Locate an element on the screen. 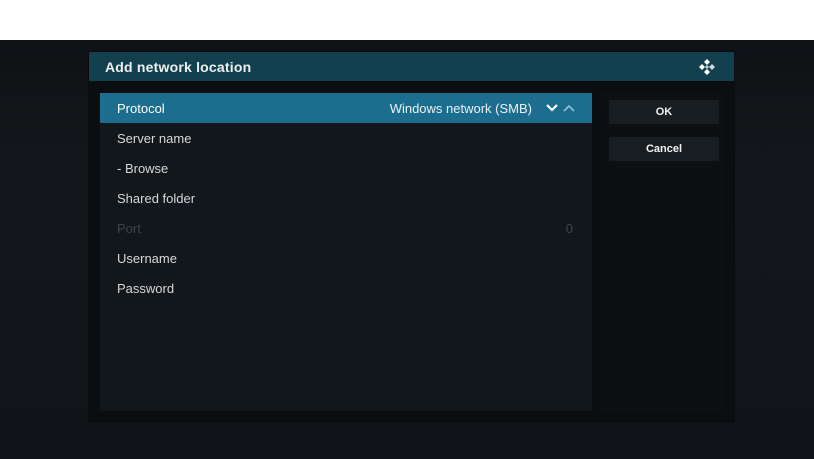 The height and width of the screenshot is (459, 814). chevron-down-icon is located at coordinates (552, 108).